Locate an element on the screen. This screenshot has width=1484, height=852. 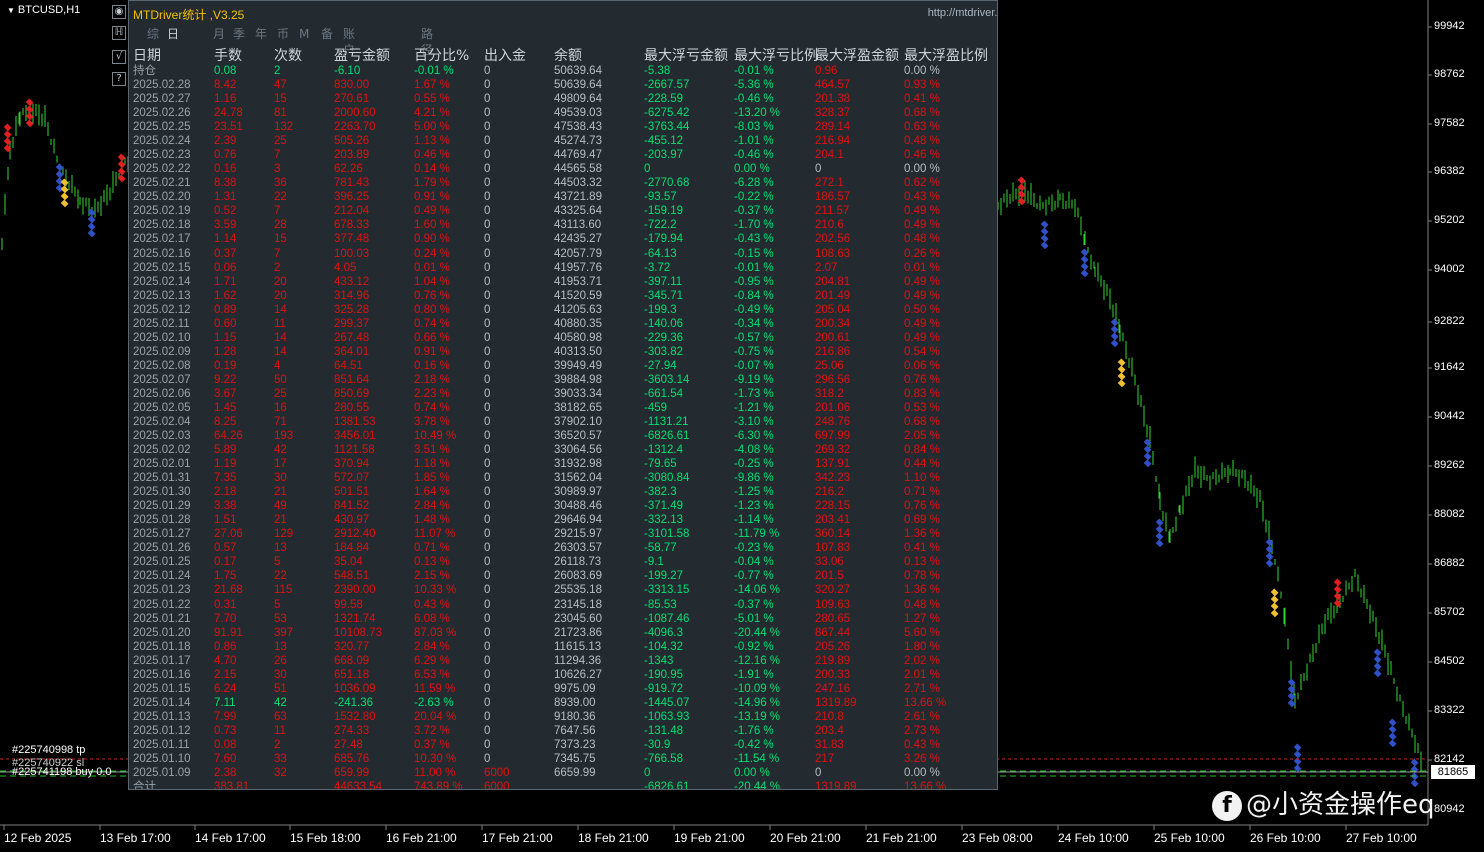
table-cell: 9.22 is located at coordinates (225, 379).